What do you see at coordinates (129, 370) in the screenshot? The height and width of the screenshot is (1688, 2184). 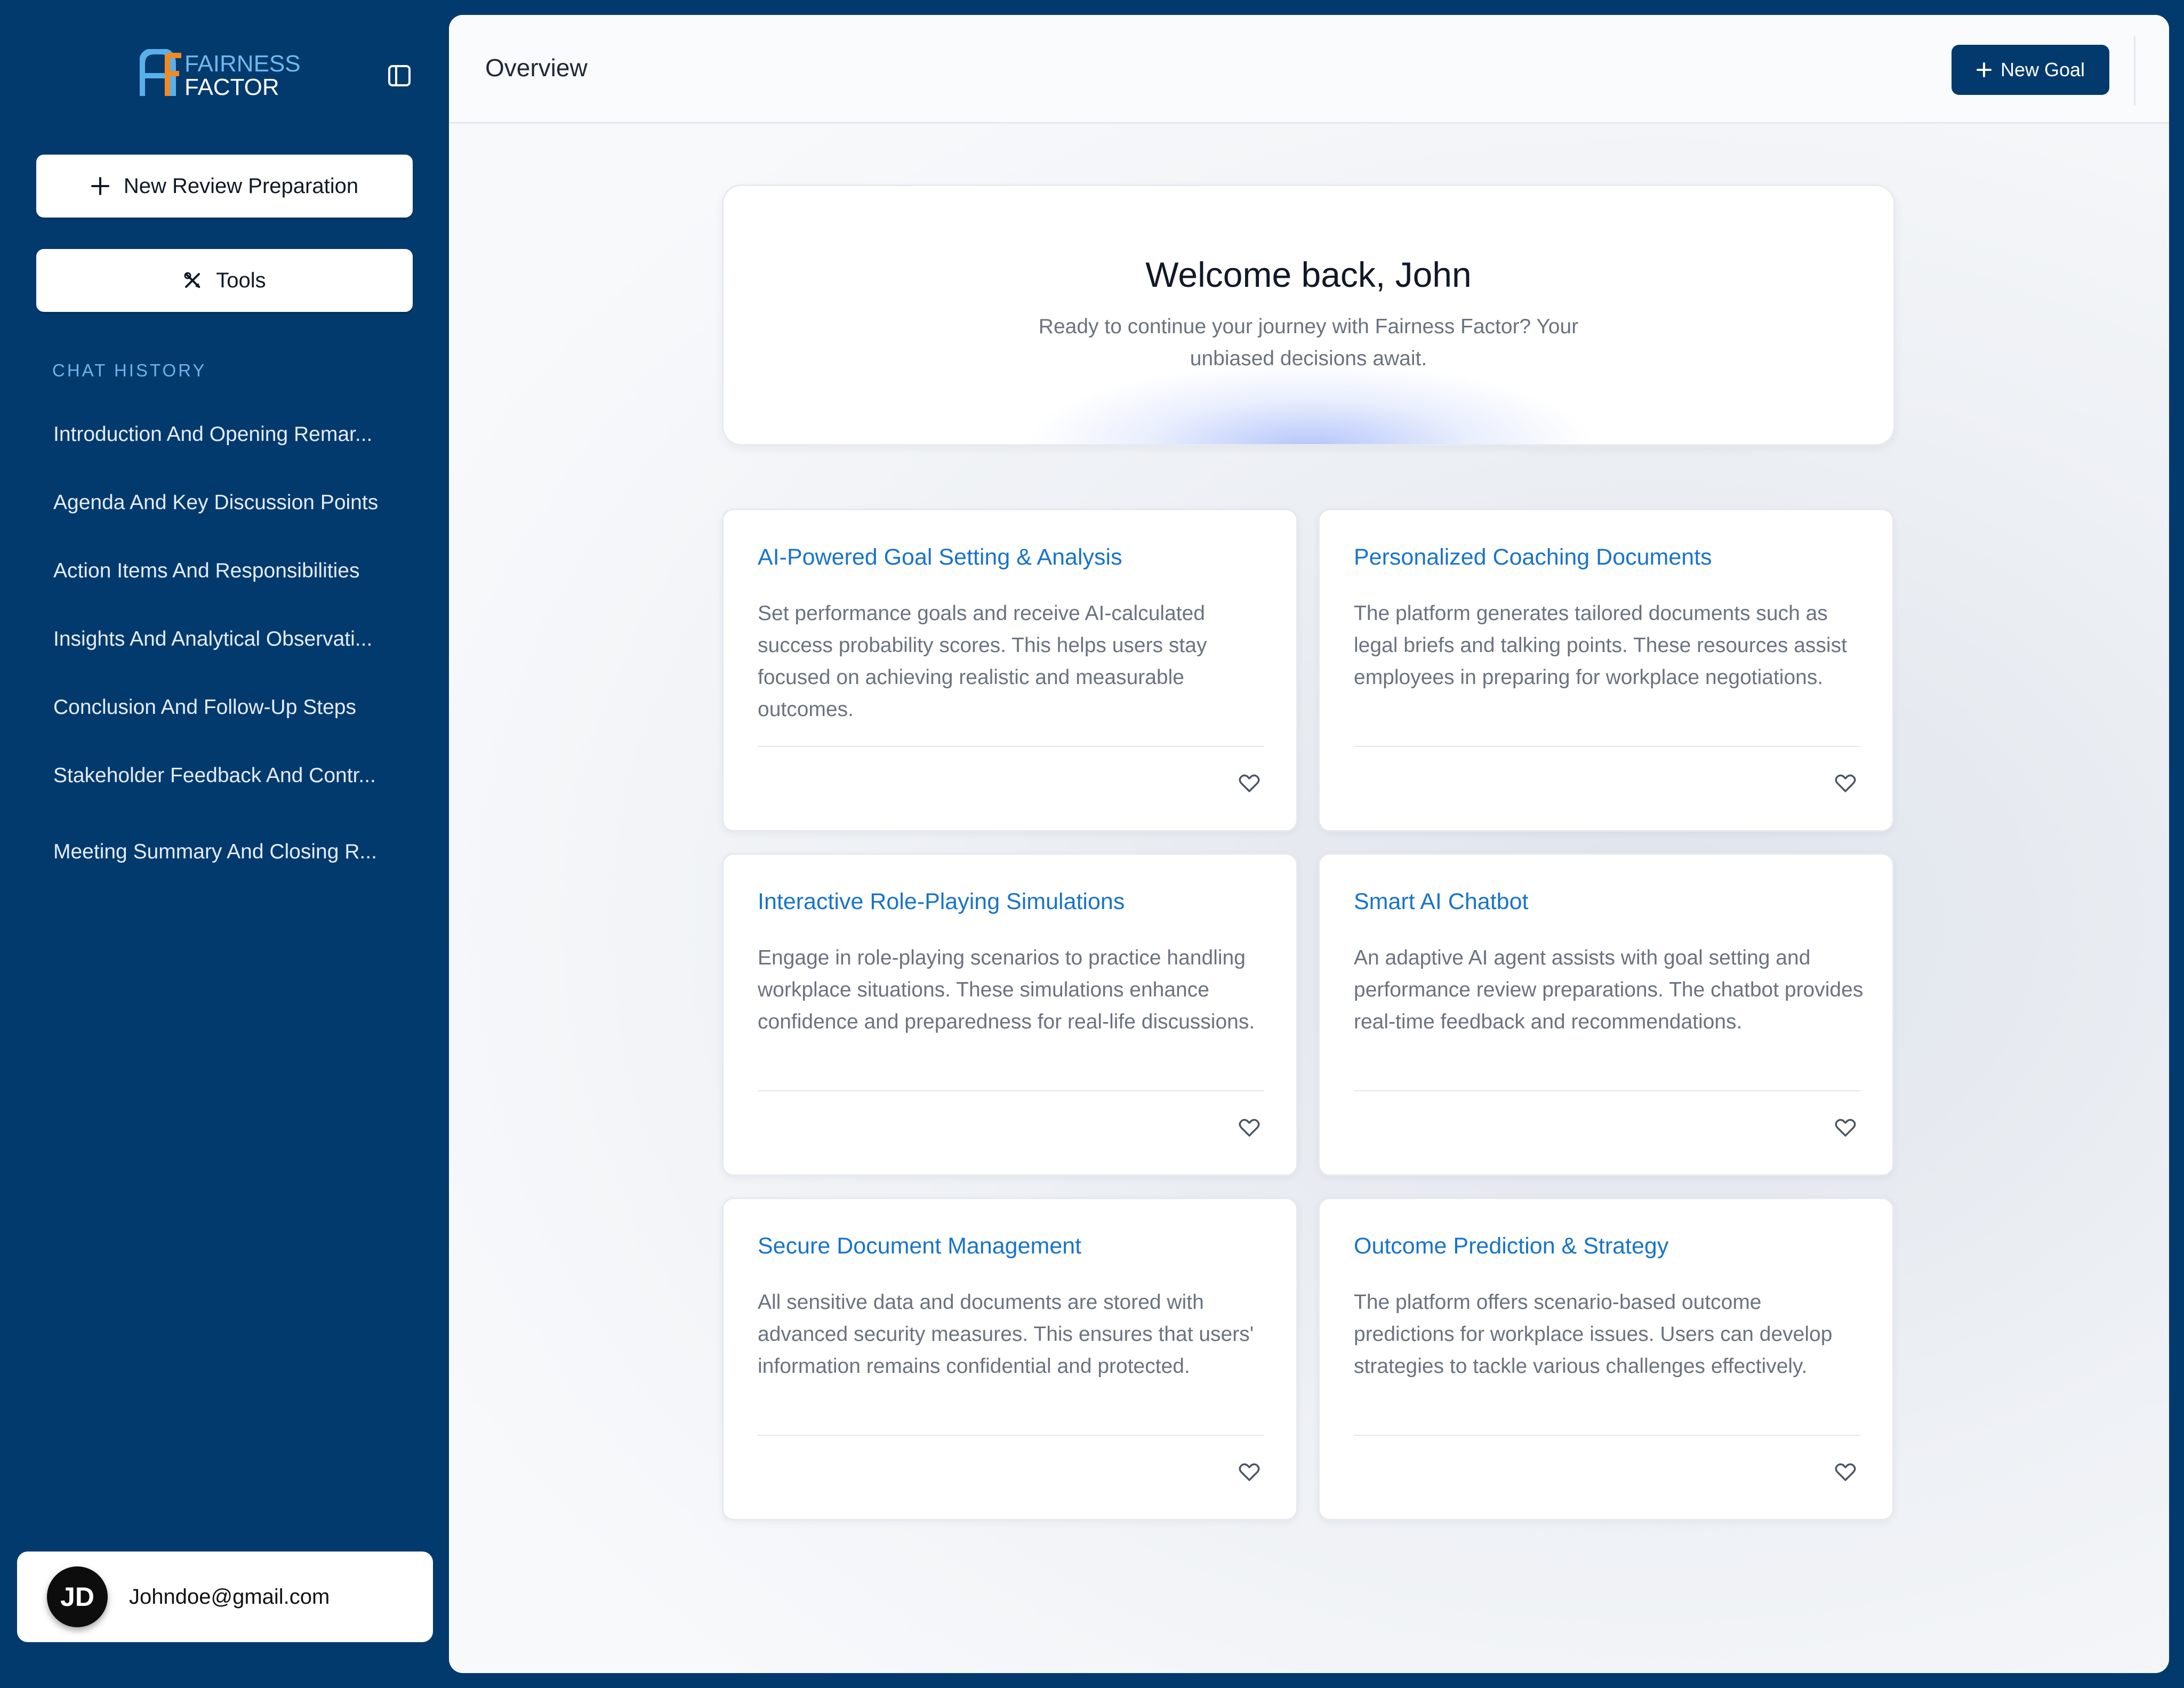 I see `chat-history-heading: CHAT HISTORY` at bounding box center [129, 370].